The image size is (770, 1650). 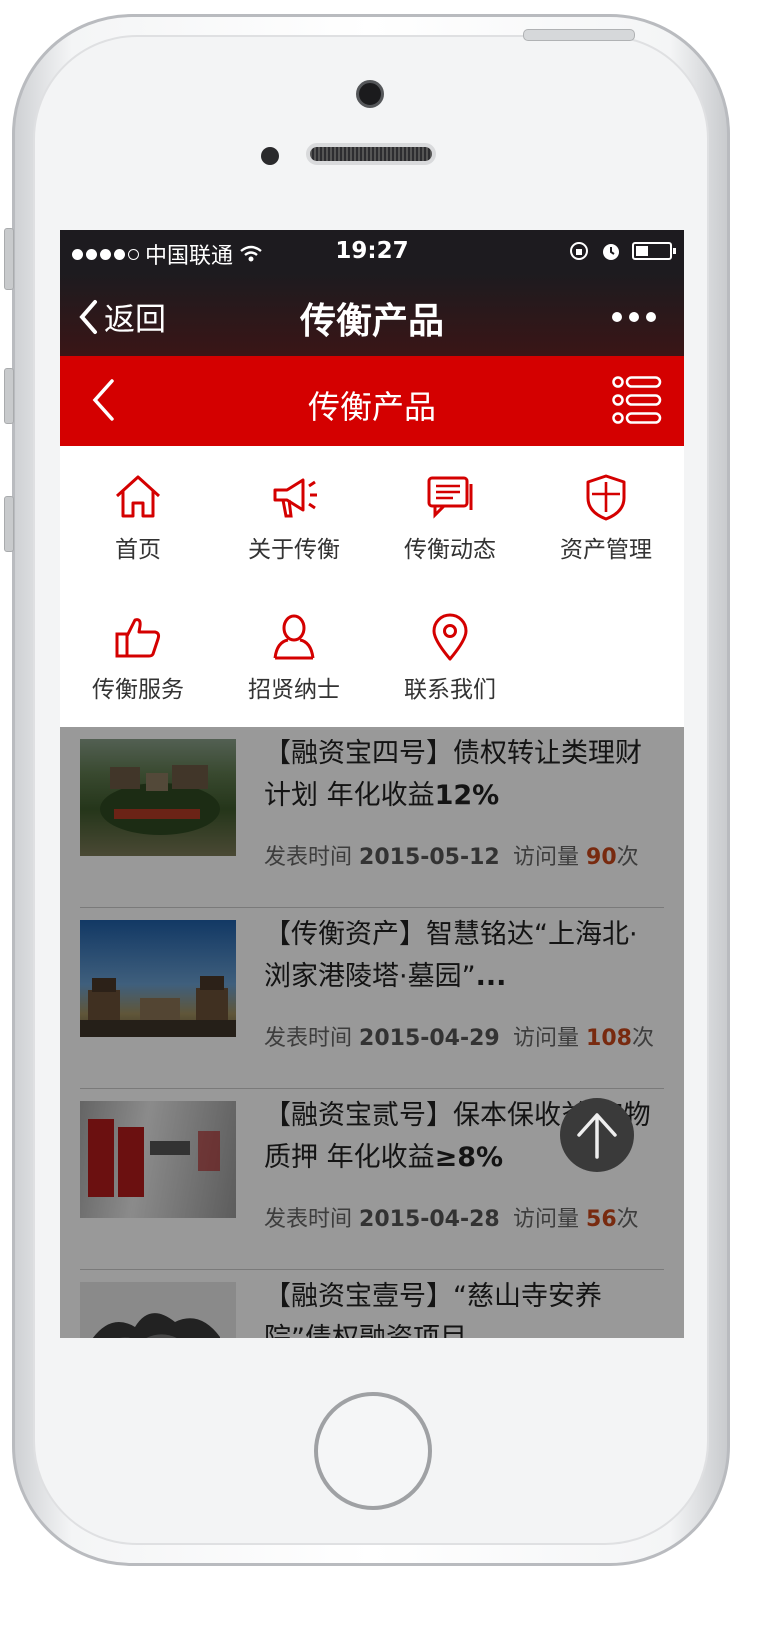 I want to click on menu-item-careers: 招贤纳士, so click(x=294, y=658).